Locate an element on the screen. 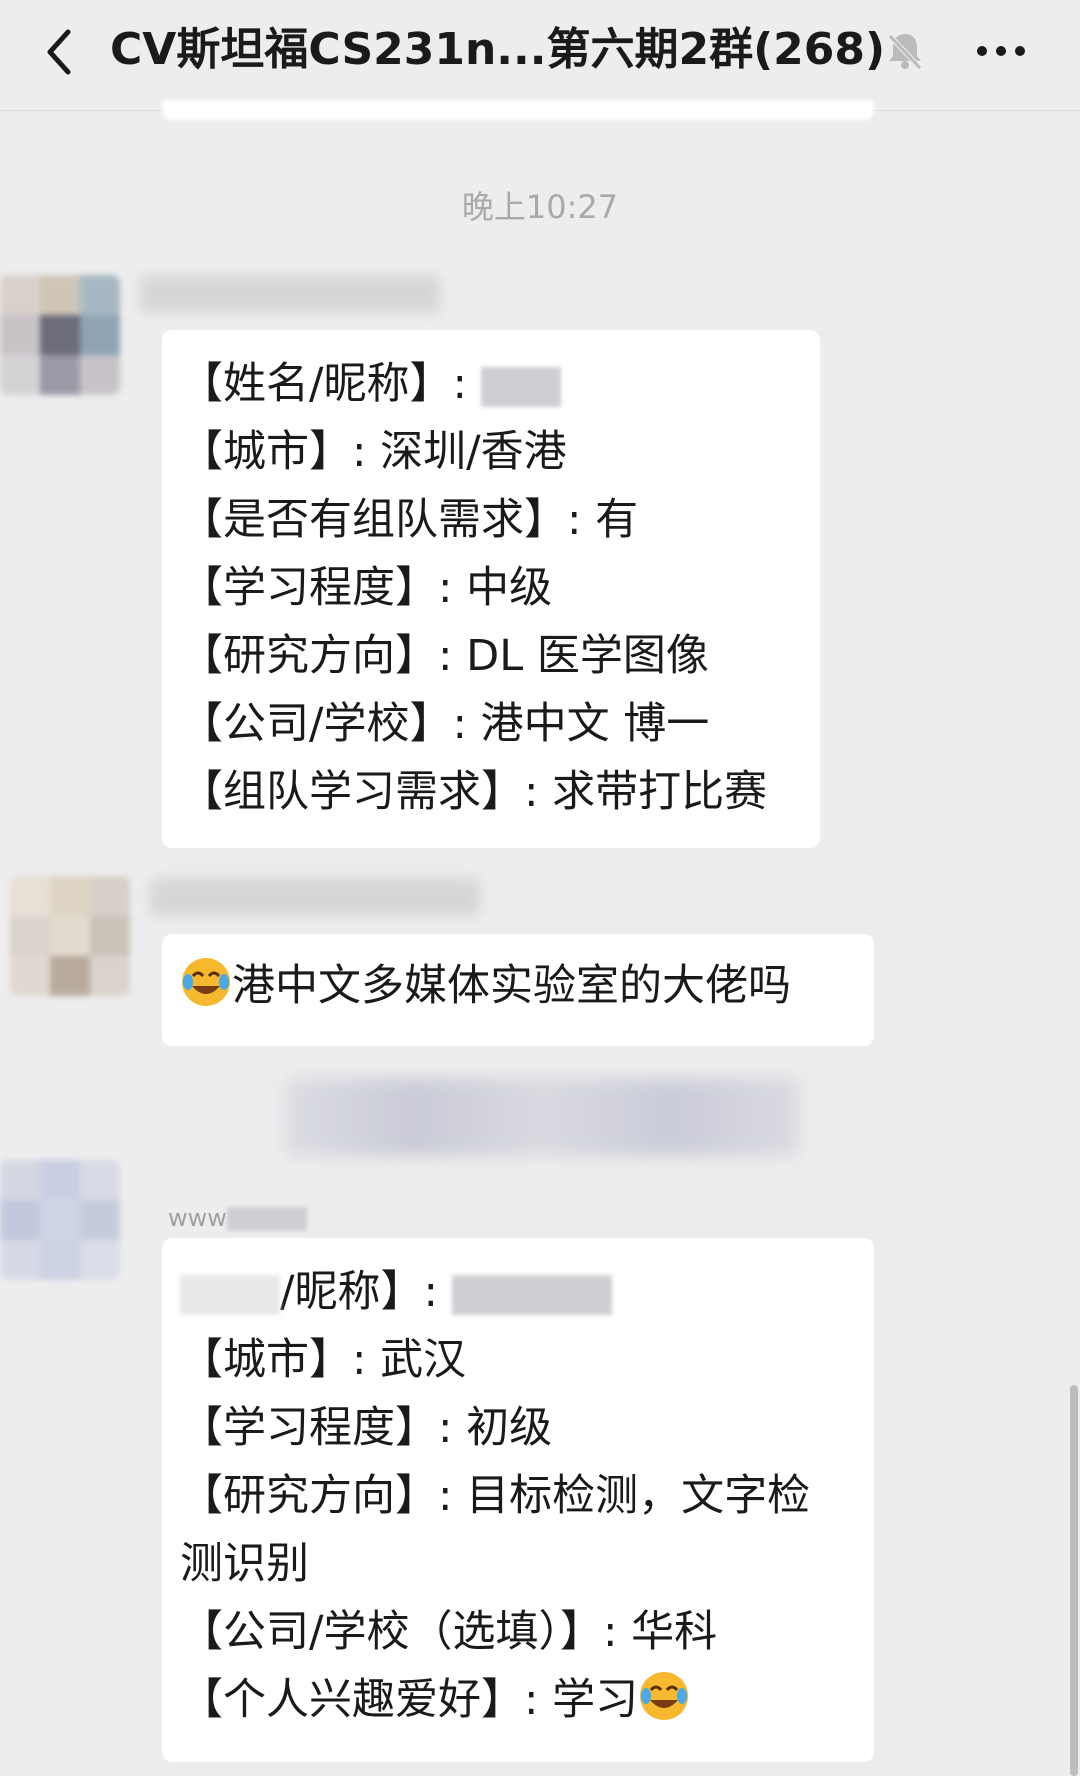 Image resolution: width=1080 pixels, height=1776 pixels. message-line: 【学习程度】: 初级 is located at coordinates (366, 1428).